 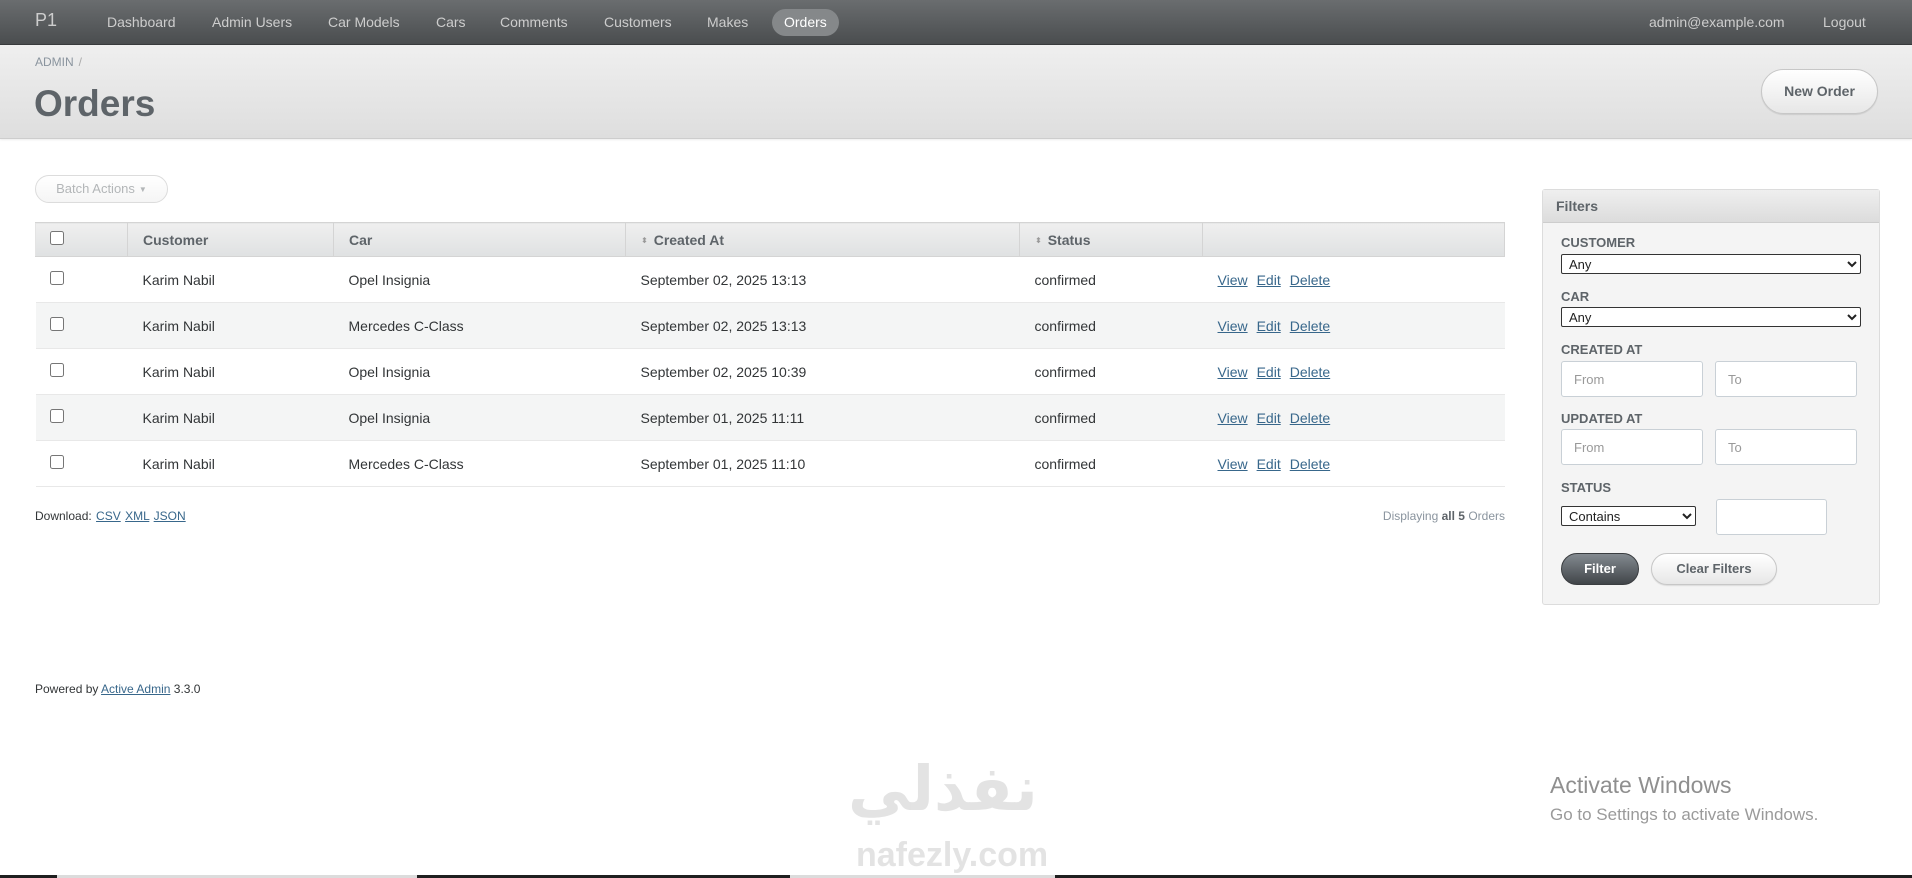 What do you see at coordinates (638, 22) in the screenshot?
I see `nav-item-customers: Customers` at bounding box center [638, 22].